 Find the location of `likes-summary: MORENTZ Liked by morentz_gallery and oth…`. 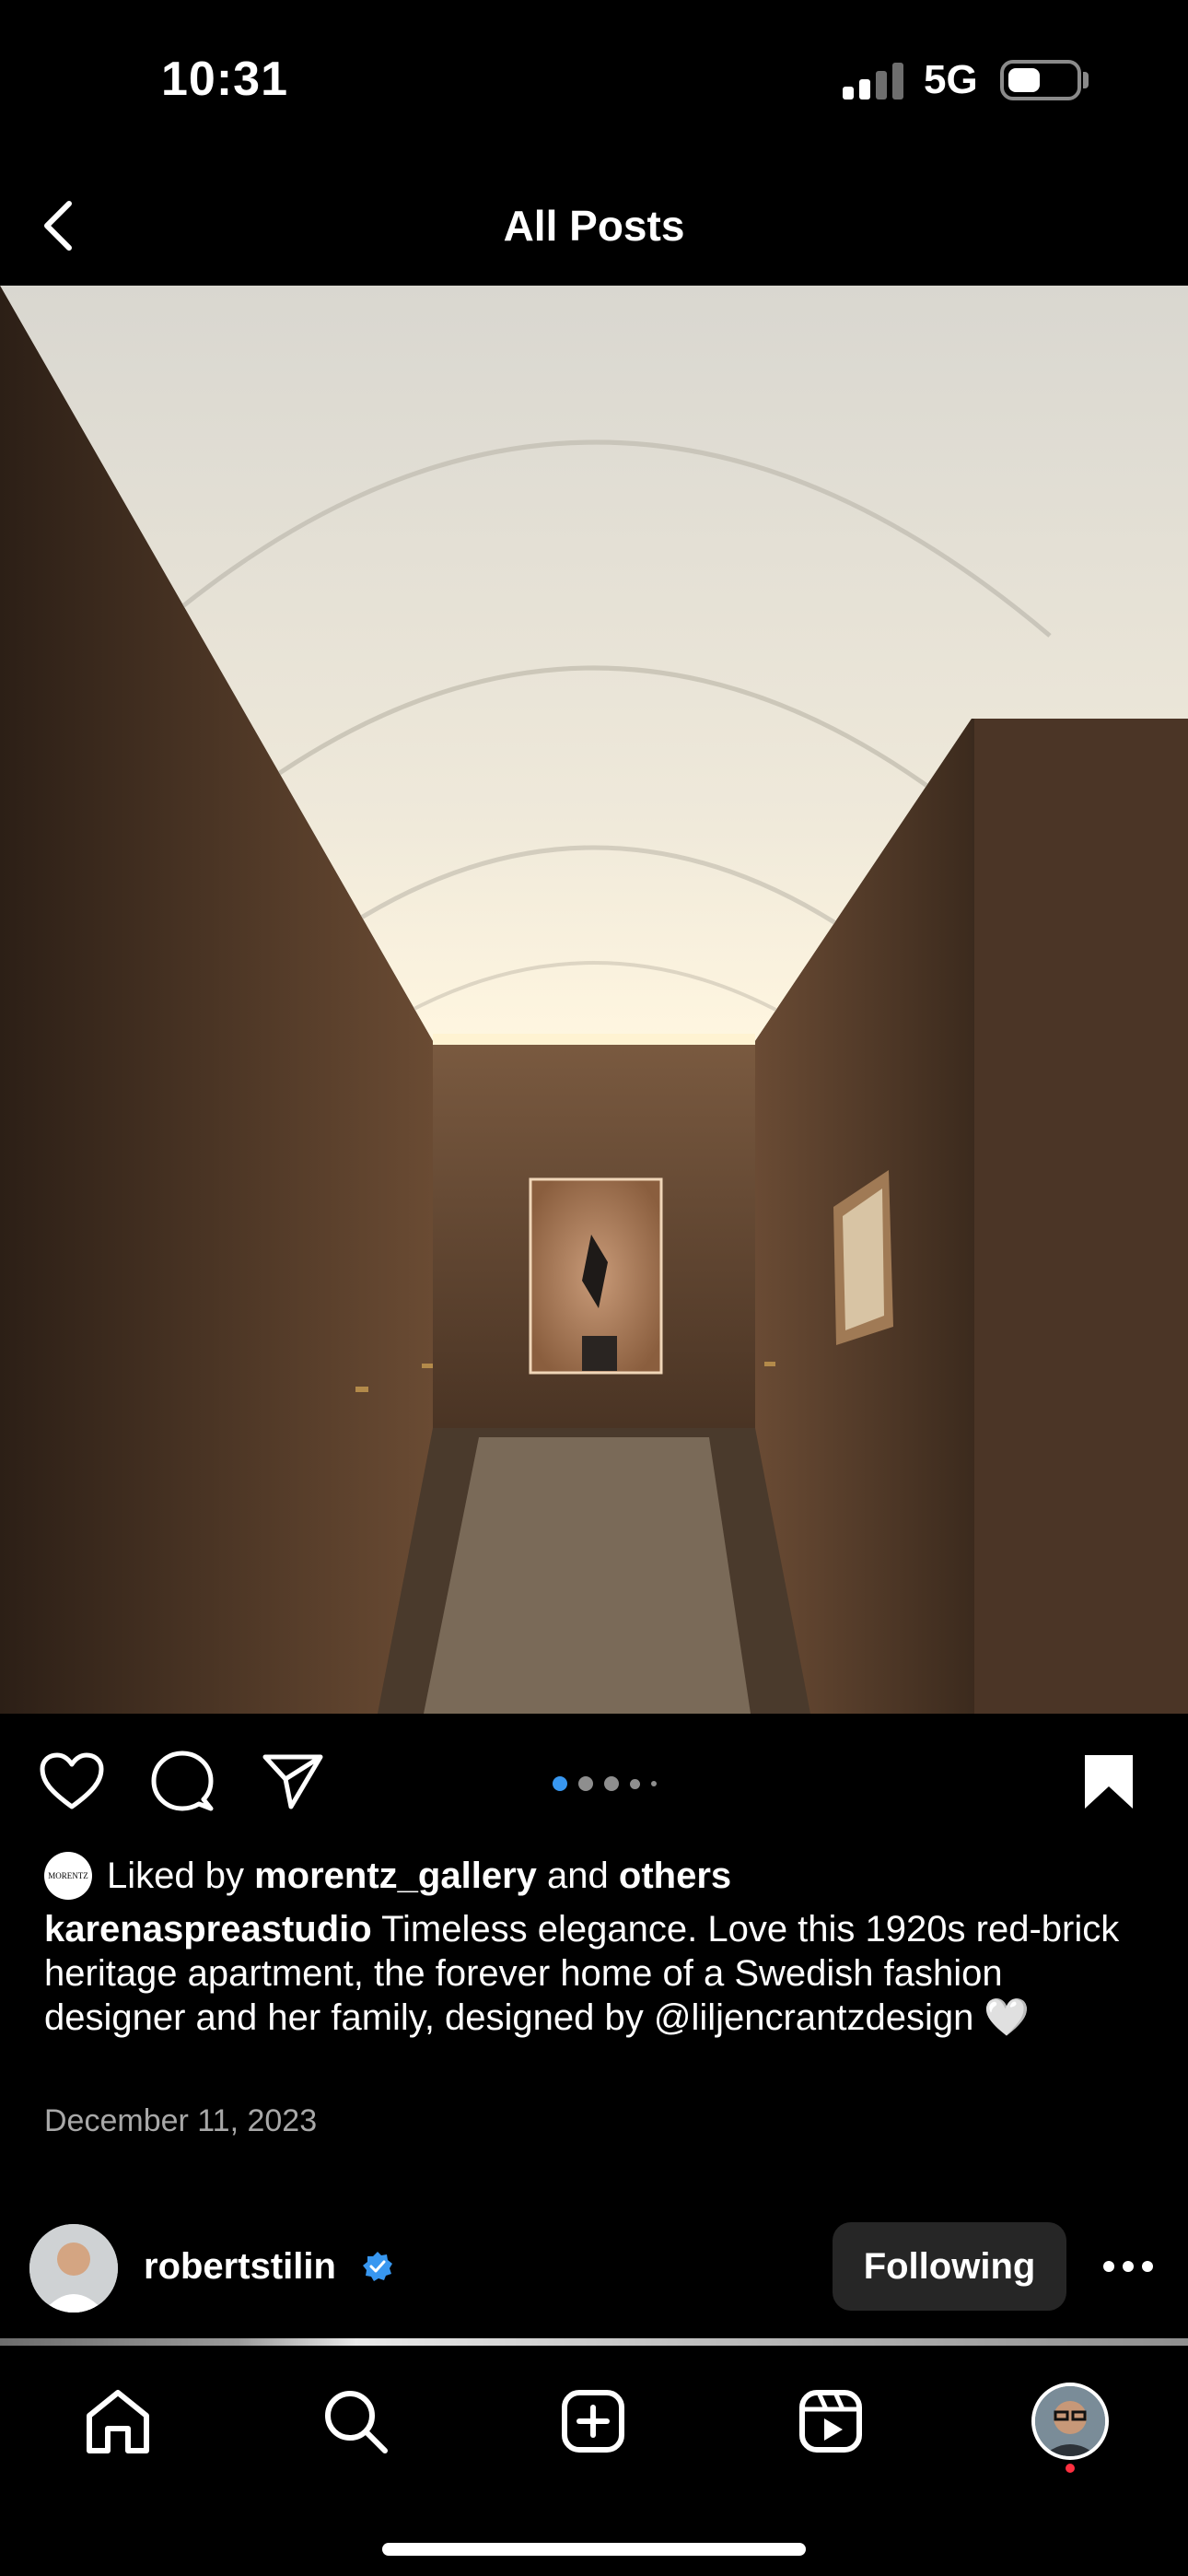

likes-summary: MORENTZ Liked by morentz_gallery and oth… is located at coordinates (387, 1876).